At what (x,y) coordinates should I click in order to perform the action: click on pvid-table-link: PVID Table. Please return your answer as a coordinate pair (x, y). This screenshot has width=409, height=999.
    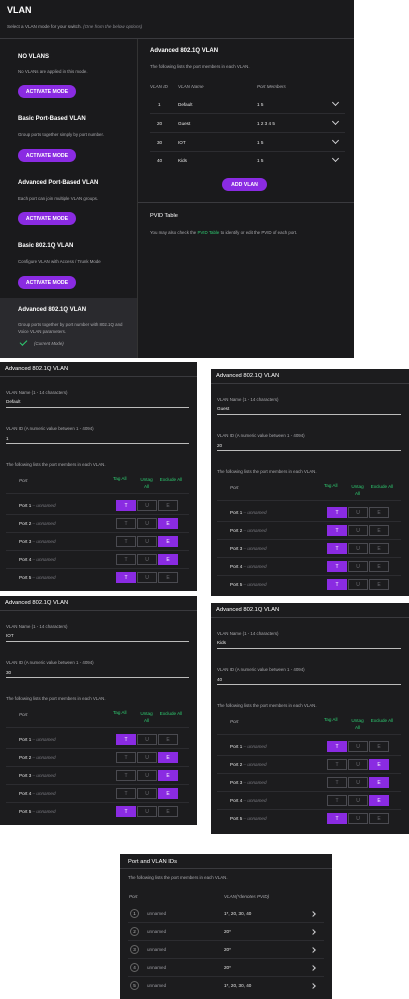
    Looking at the image, I should click on (208, 232).